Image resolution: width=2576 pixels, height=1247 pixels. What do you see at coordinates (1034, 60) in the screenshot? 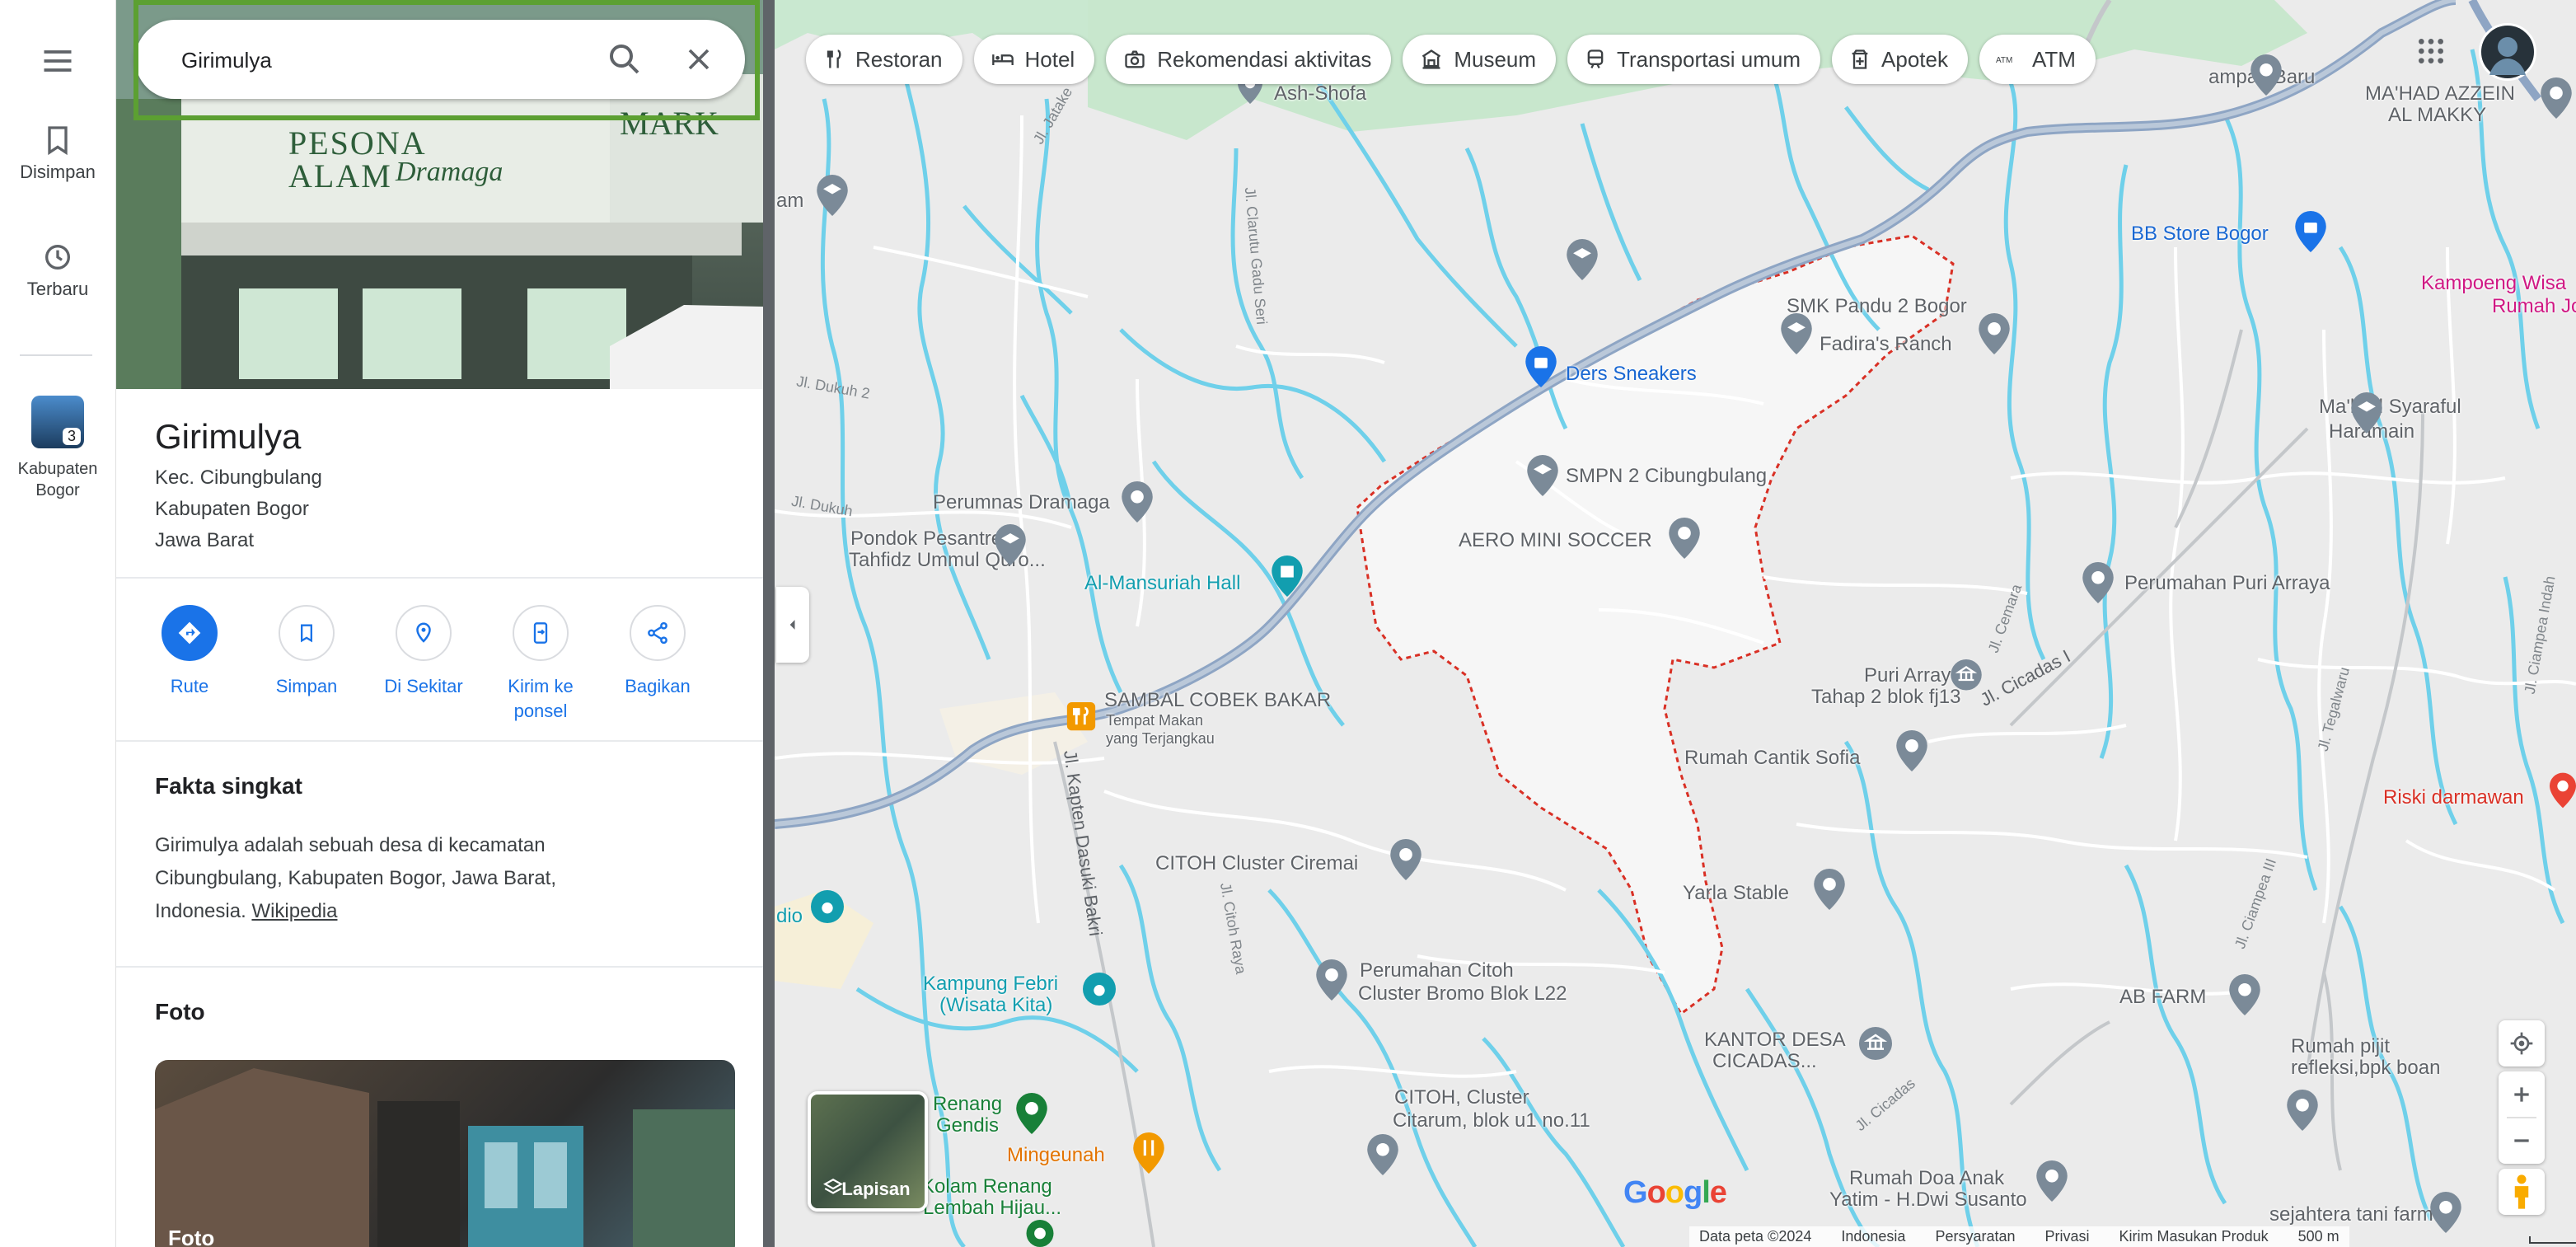
I see `chip-hotels: Hotel` at bounding box center [1034, 60].